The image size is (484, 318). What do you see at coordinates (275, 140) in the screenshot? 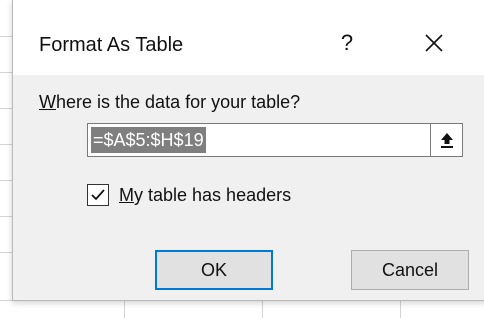
I see `range-input: =$A$5:$H$19` at bounding box center [275, 140].